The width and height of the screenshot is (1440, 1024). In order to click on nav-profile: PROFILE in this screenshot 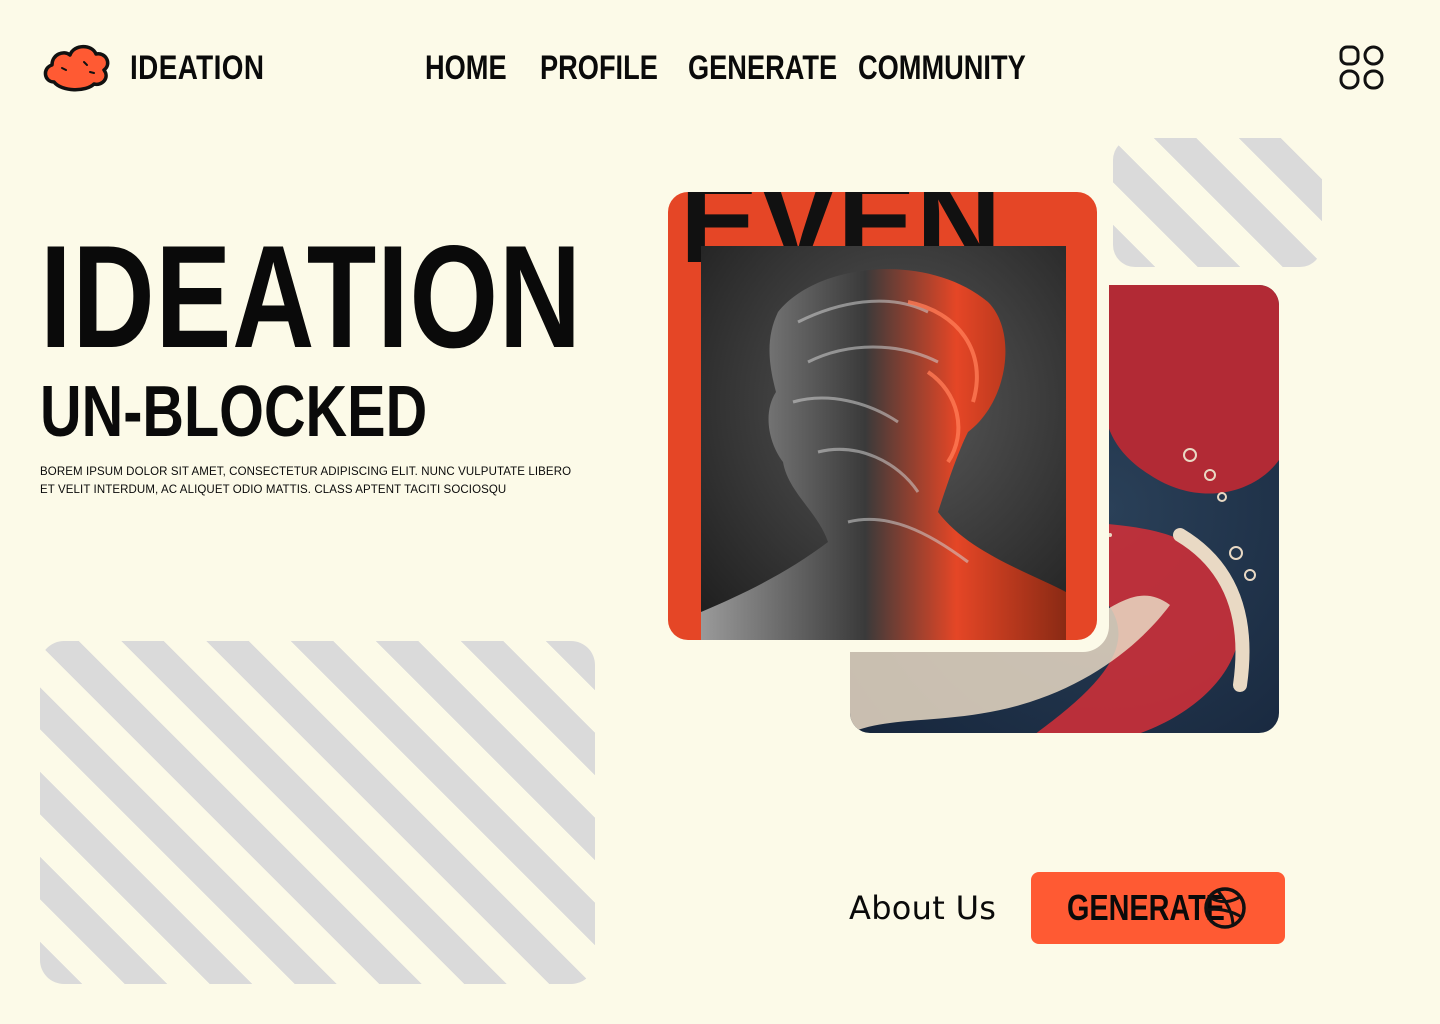, I will do `click(599, 68)`.